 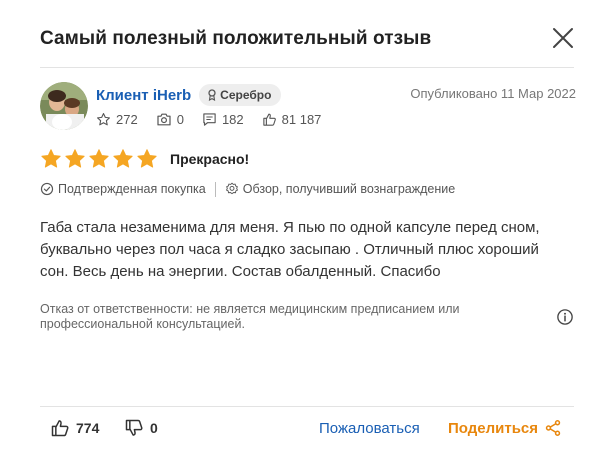 I want to click on author-row: Клиент iHerb Серебро, so click(x=189, y=95).